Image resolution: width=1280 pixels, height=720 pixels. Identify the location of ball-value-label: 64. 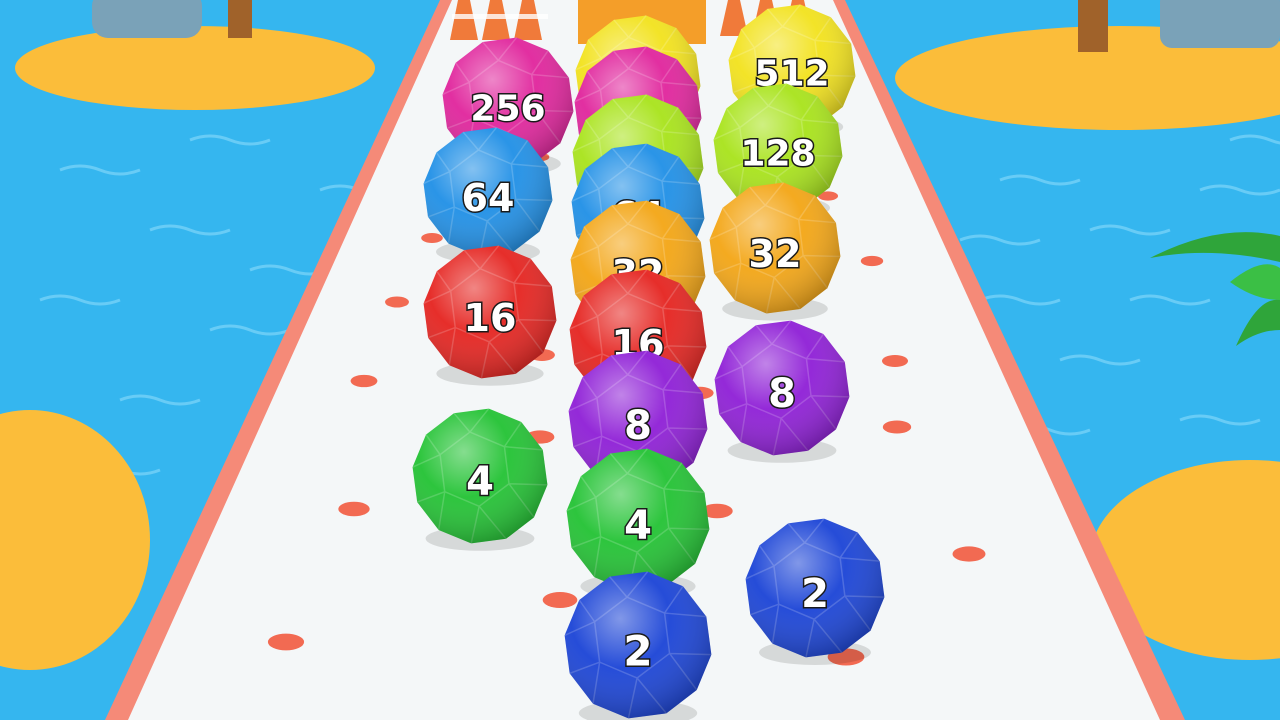
(488, 198).